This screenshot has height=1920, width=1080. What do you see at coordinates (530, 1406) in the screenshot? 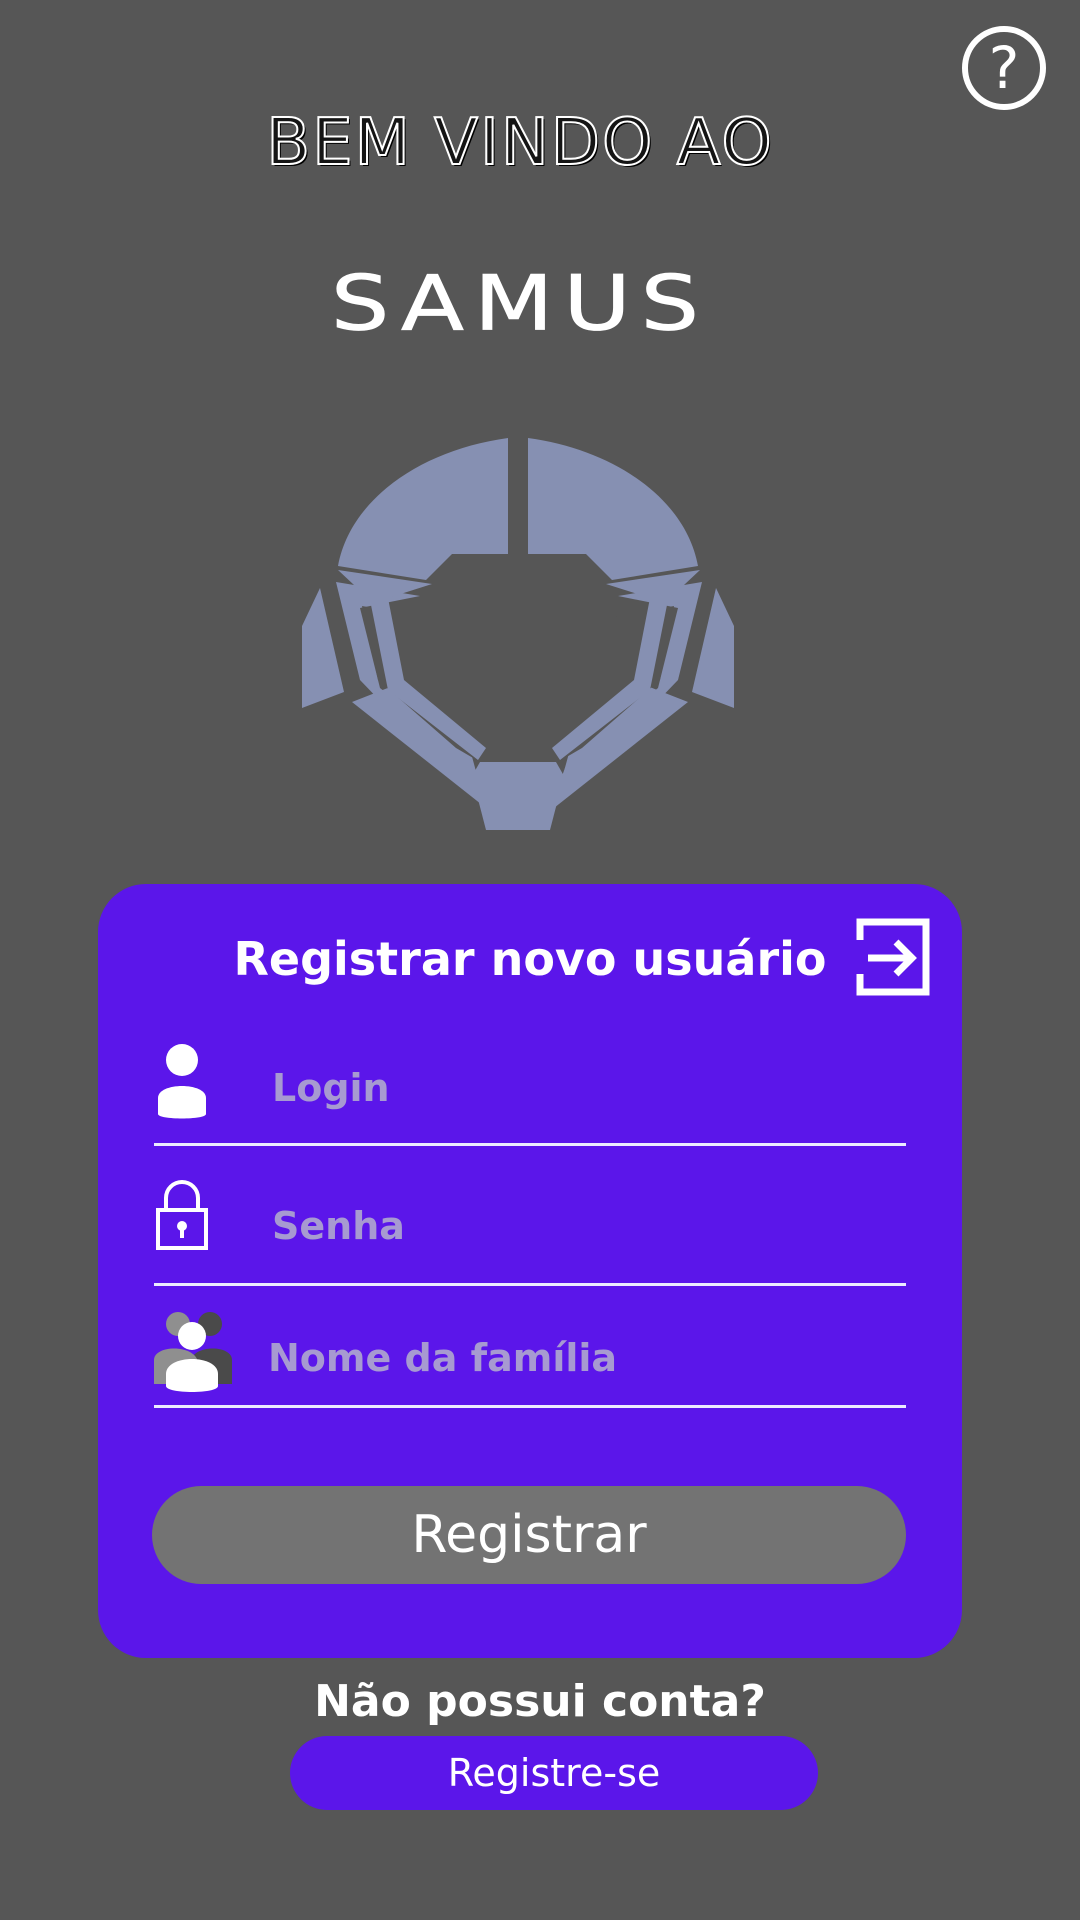
I see `family-name-underline` at bounding box center [530, 1406].